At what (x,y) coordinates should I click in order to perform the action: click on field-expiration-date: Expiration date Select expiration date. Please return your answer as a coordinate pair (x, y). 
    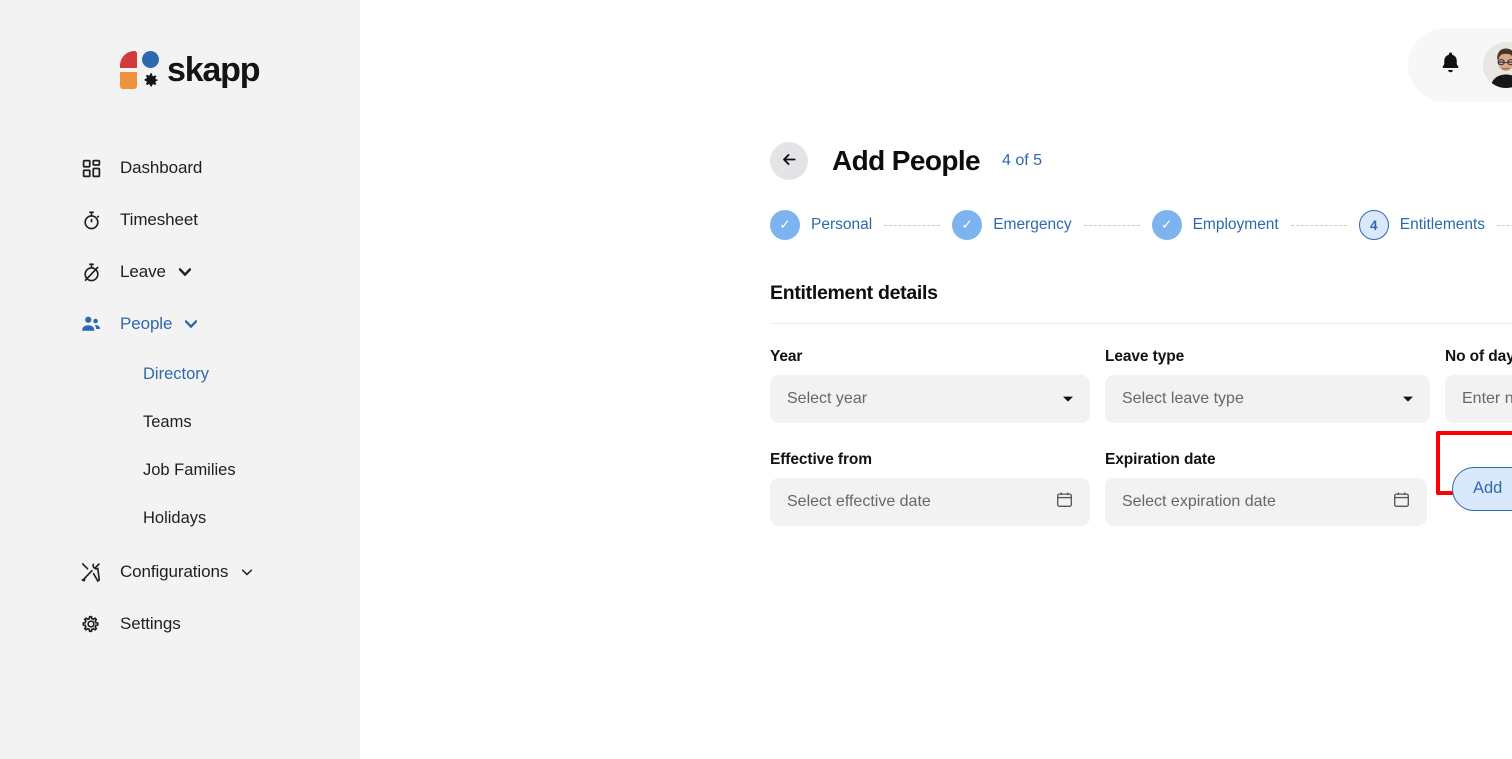
    Looking at the image, I should click on (1266, 488).